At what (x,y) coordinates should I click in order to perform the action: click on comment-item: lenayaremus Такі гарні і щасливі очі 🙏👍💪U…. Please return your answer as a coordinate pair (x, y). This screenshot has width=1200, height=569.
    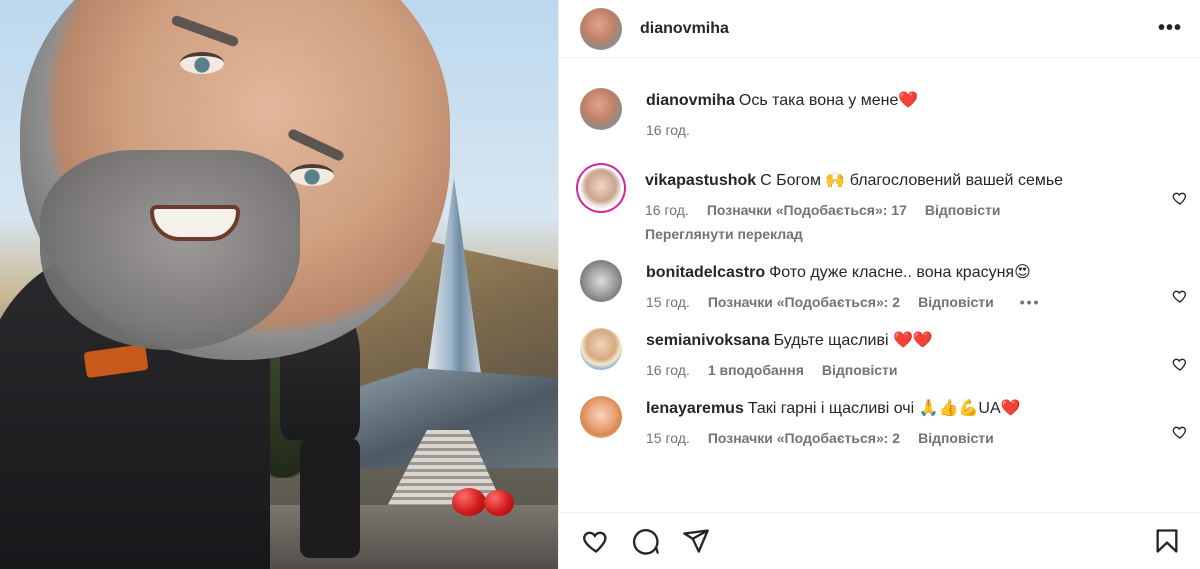
    Looking at the image, I should click on (879, 412).